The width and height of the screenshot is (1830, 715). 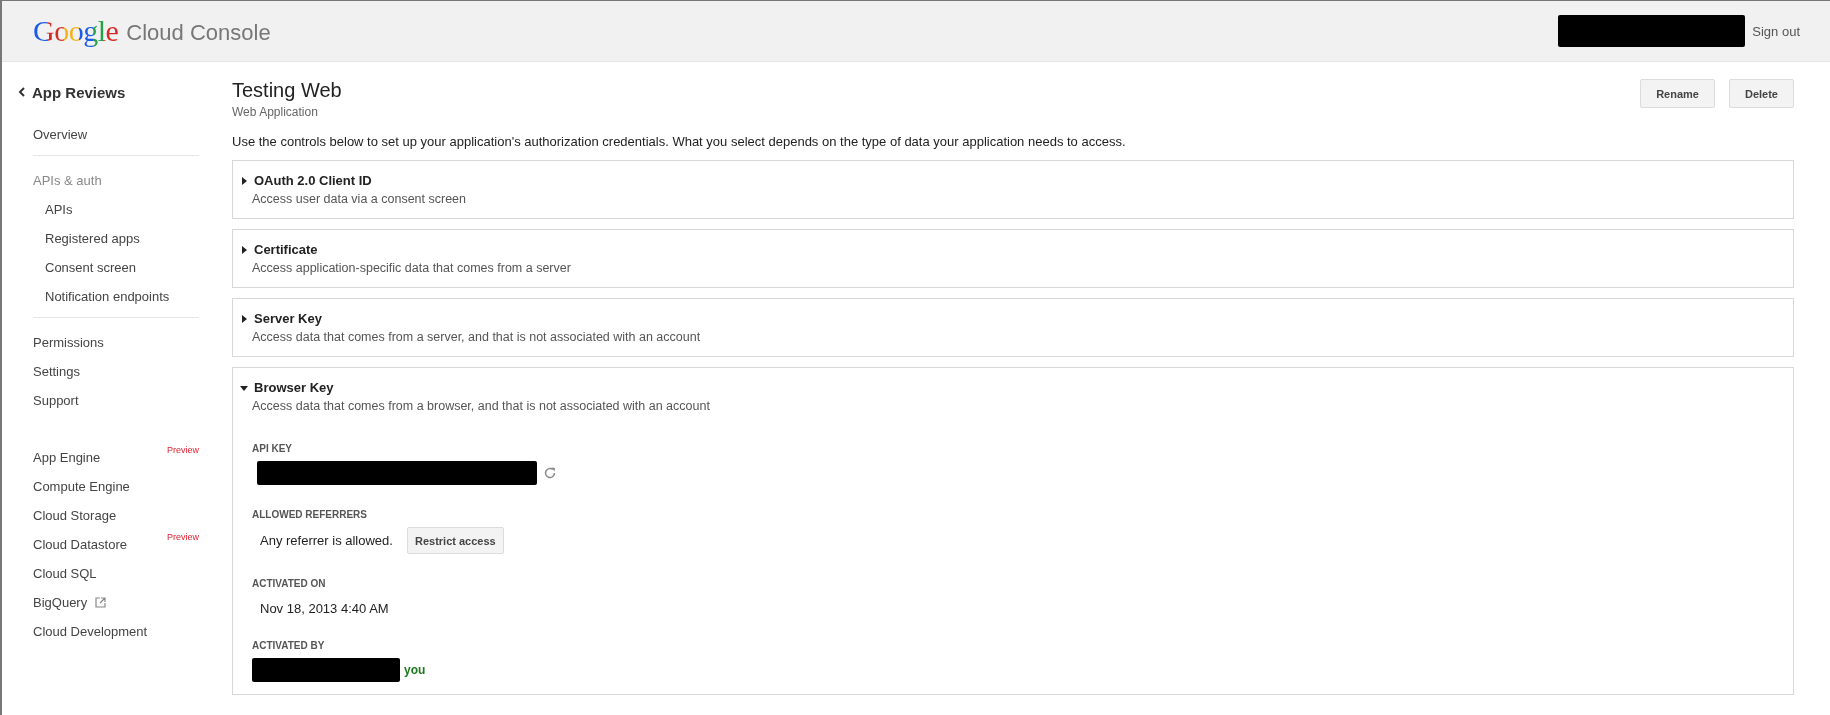 I want to click on sidebar-item: Support, so click(x=56, y=400).